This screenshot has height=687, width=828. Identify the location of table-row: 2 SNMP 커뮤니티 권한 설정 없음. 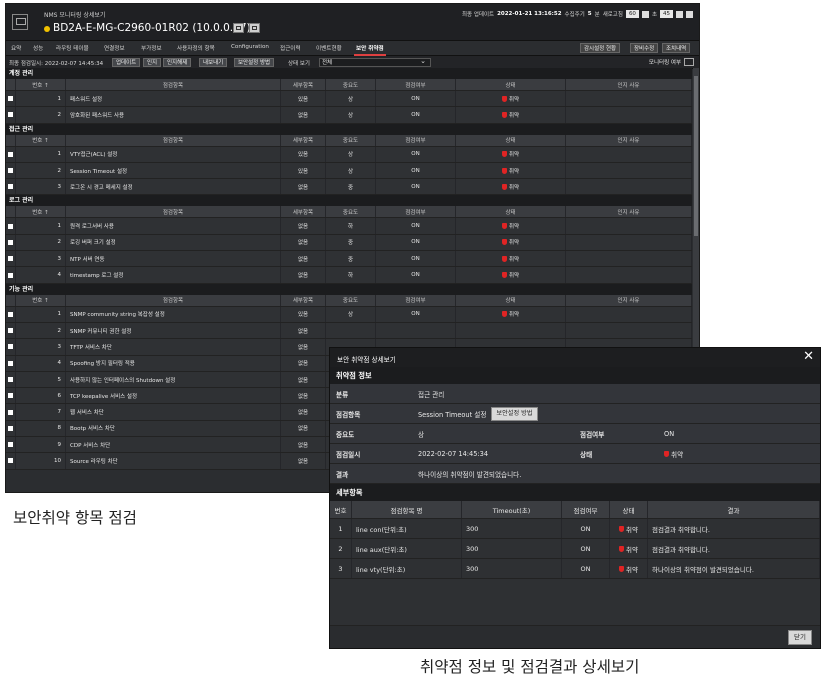
(349, 331).